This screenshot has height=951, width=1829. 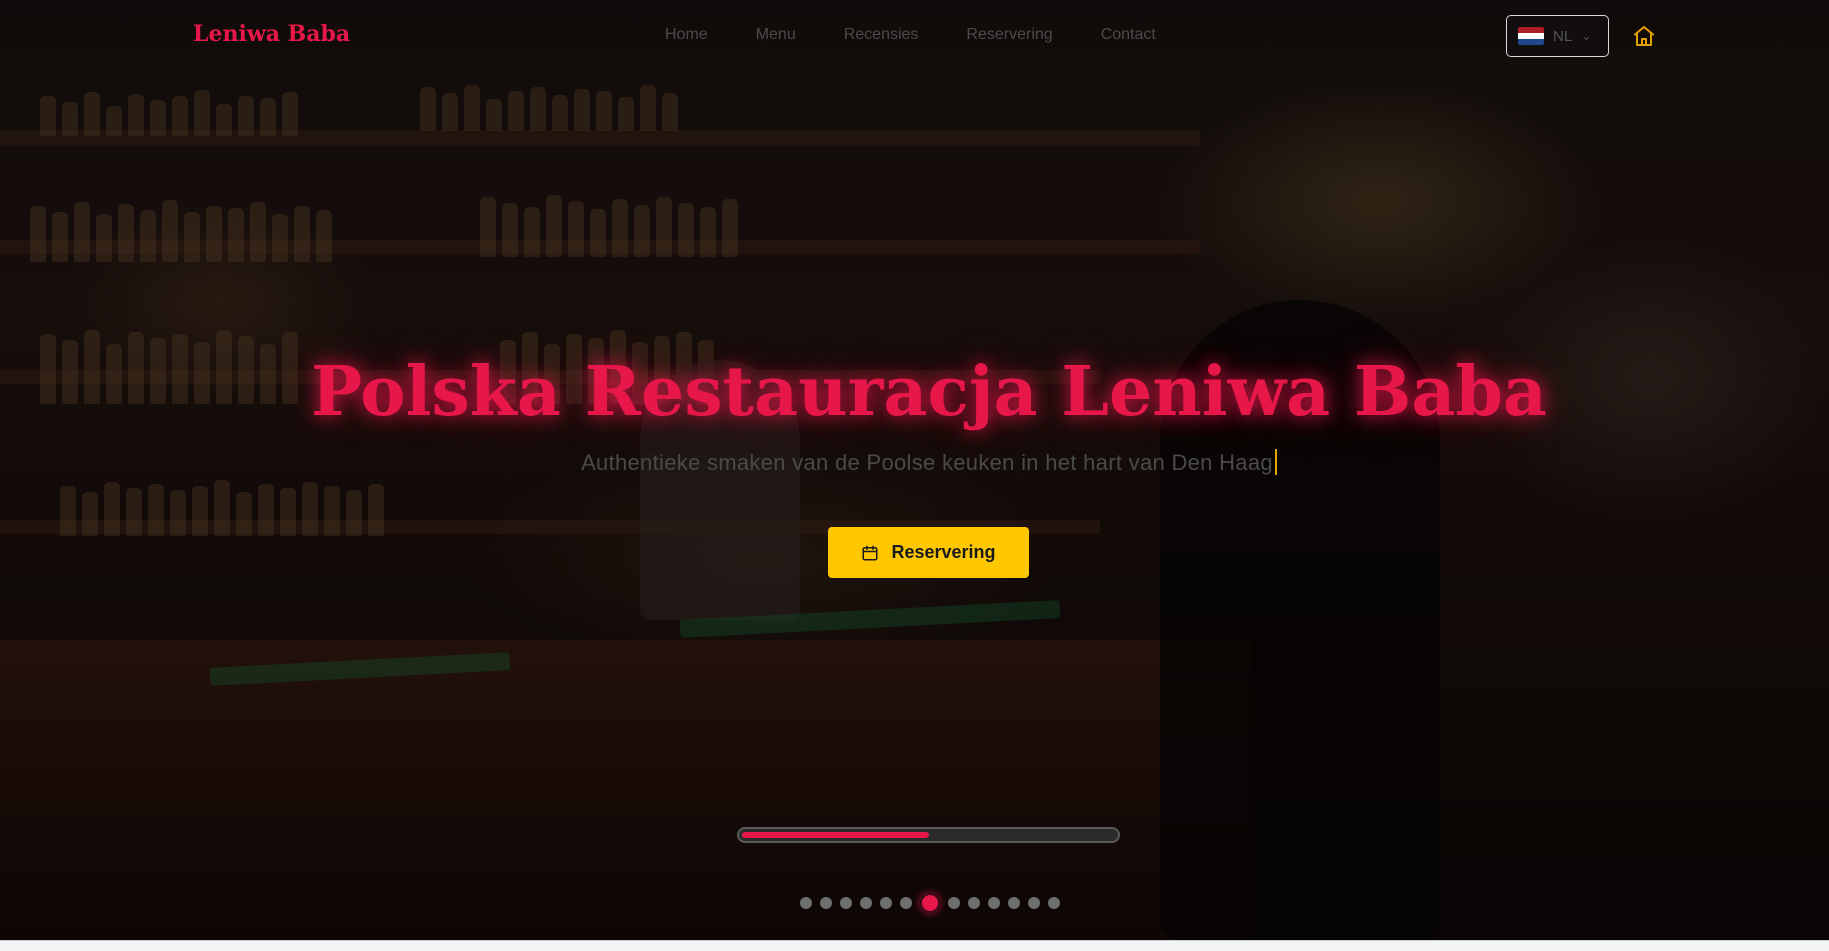 What do you see at coordinates (835, 835) in the screenshot?
I see `slide-progress-fill` at bounding box center [835, 835].